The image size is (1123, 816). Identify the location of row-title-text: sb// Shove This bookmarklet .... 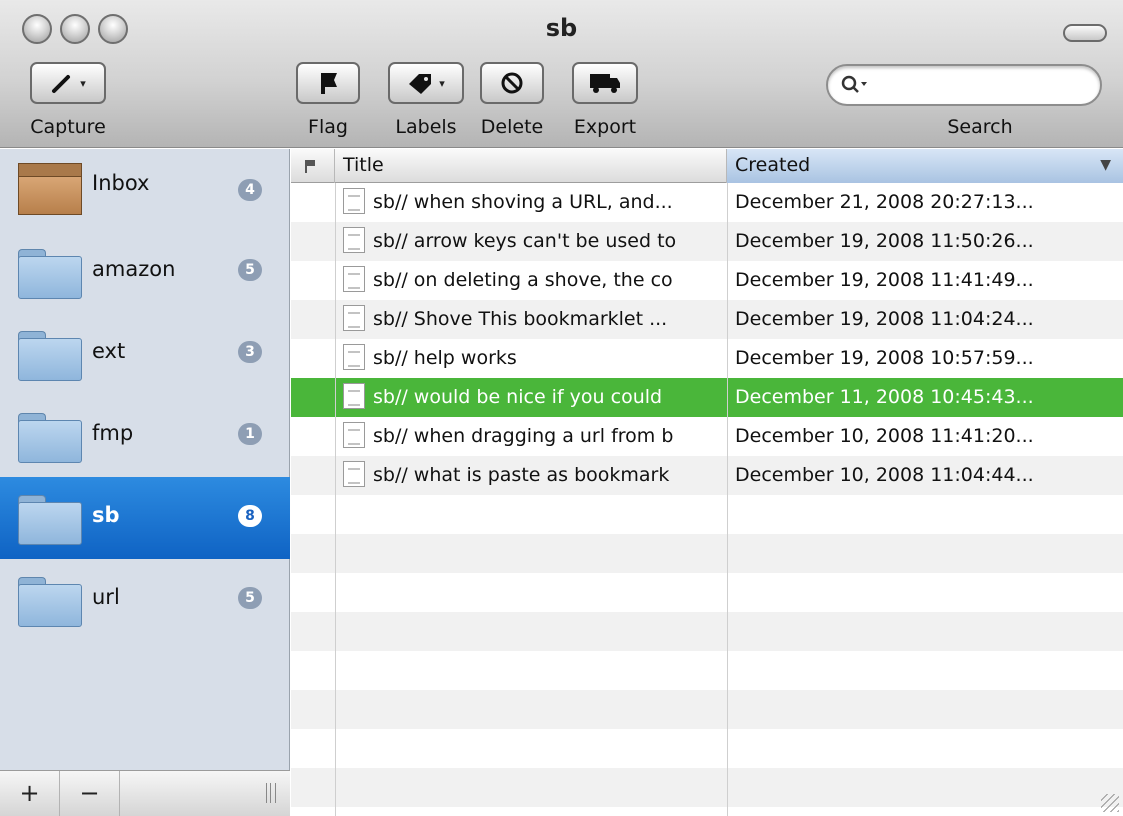
(520, 319).